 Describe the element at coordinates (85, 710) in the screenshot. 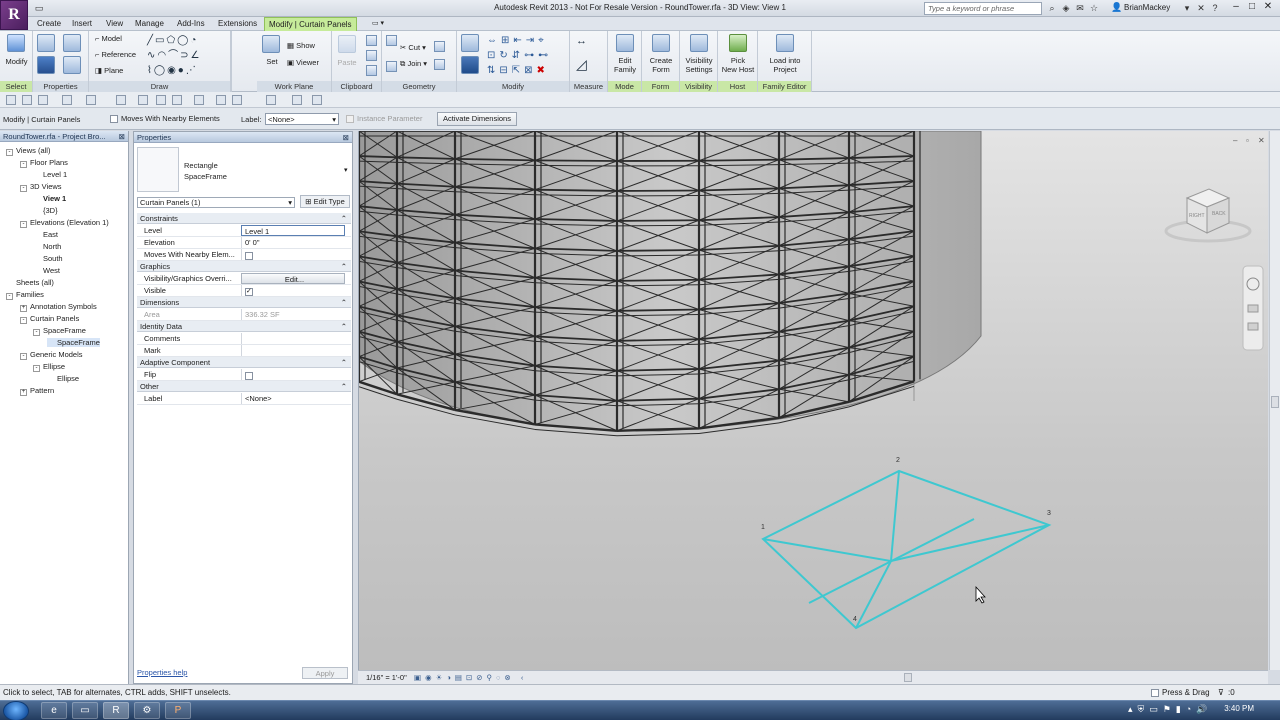

I see `explorer-icon: ▭` at that location.